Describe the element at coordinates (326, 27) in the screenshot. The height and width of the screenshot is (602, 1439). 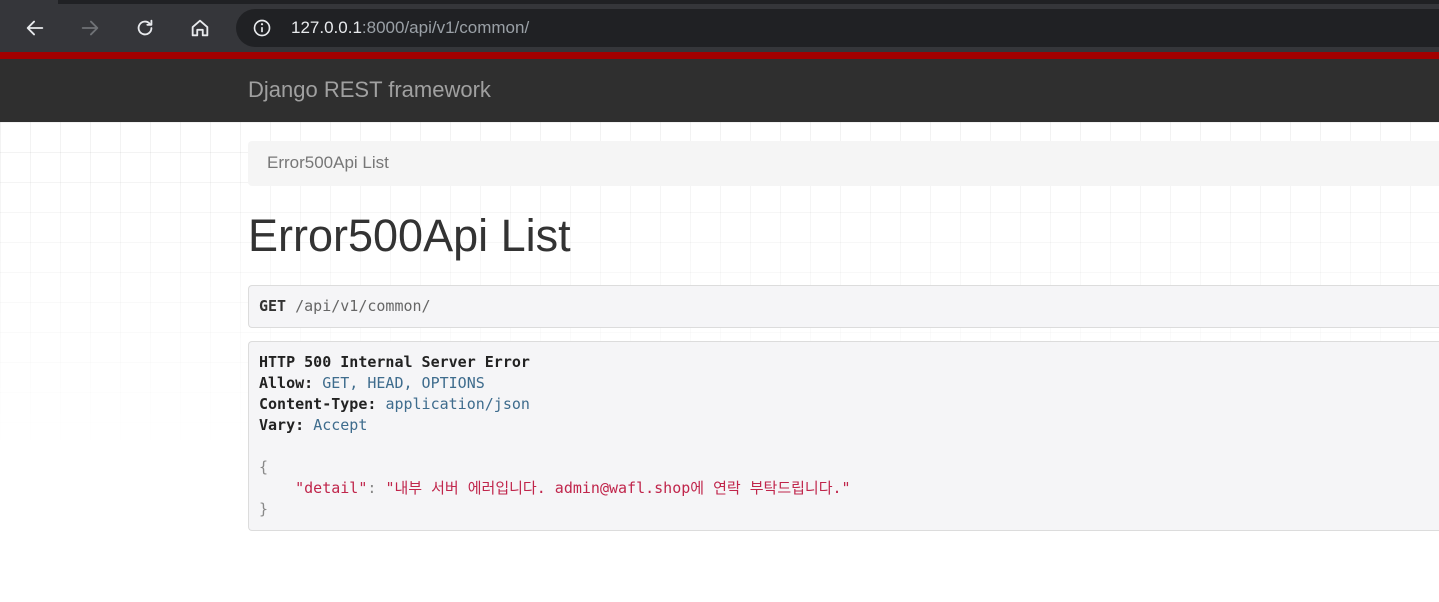
I see `url-host: 127.0.0.1` at that location.